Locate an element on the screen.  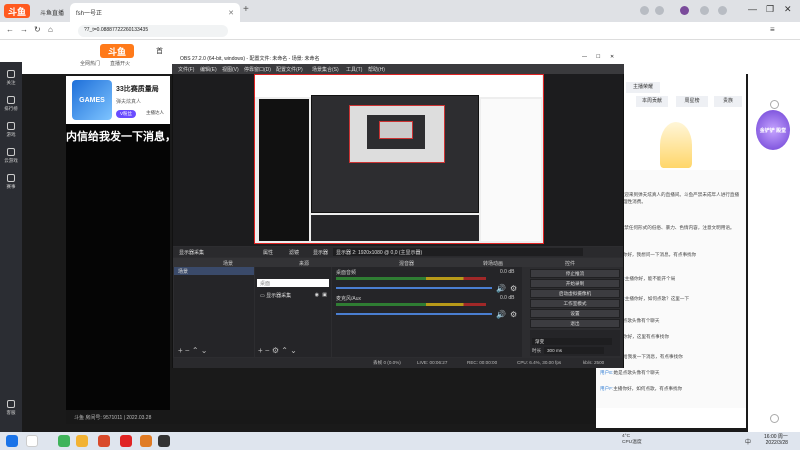
fan-badge: V粉丝 is located at coordinates (126, 114).